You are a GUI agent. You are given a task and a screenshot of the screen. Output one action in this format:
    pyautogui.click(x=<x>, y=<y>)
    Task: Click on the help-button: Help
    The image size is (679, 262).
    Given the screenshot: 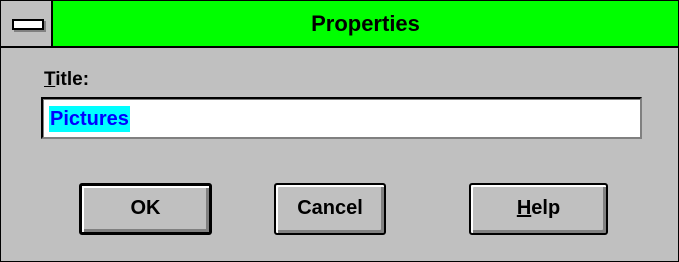 What is the action you would take?
    pyautogui.click(x=538, y=209)
    